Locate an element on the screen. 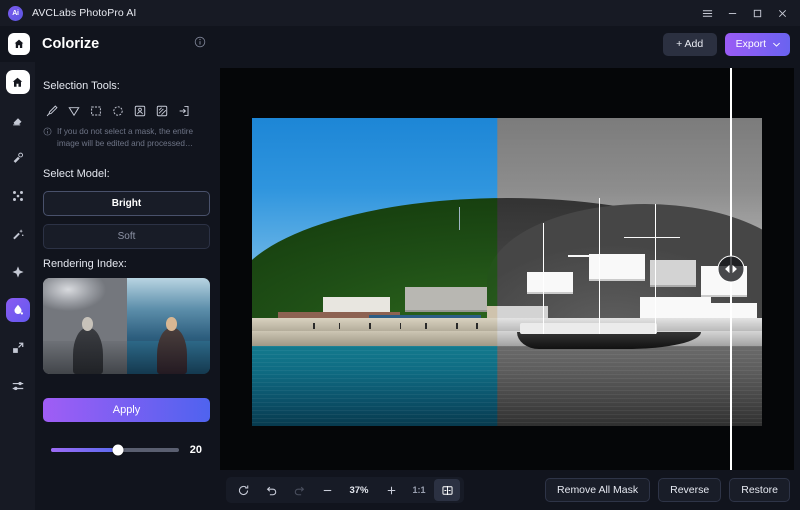 The height and width of the screenshot is (510, 800). model-option-soft: Soft is located at coordinates (126, 236).